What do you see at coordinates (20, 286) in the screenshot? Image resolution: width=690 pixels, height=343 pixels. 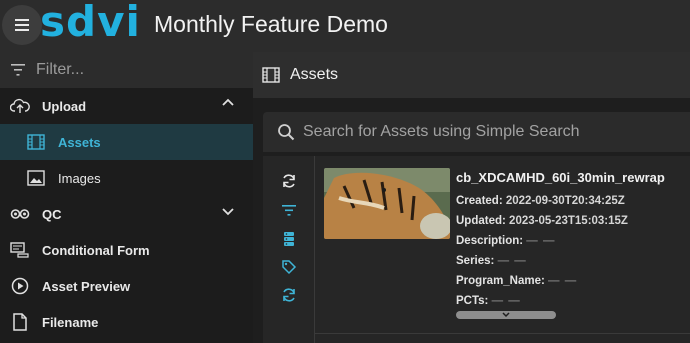 I see `play-circle-icon` at bounding box center [20, 286].